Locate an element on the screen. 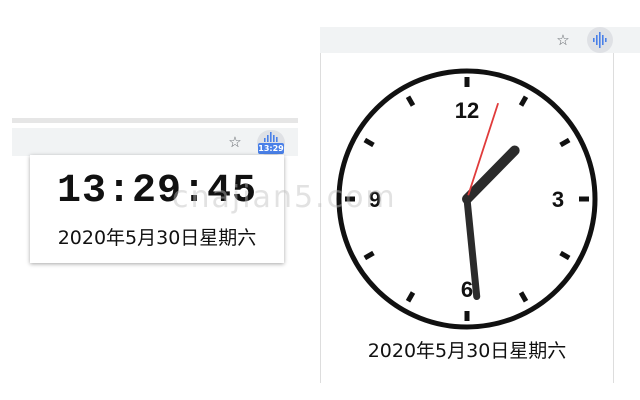  numeral-12: 12 is located at coordinates (467, 110).